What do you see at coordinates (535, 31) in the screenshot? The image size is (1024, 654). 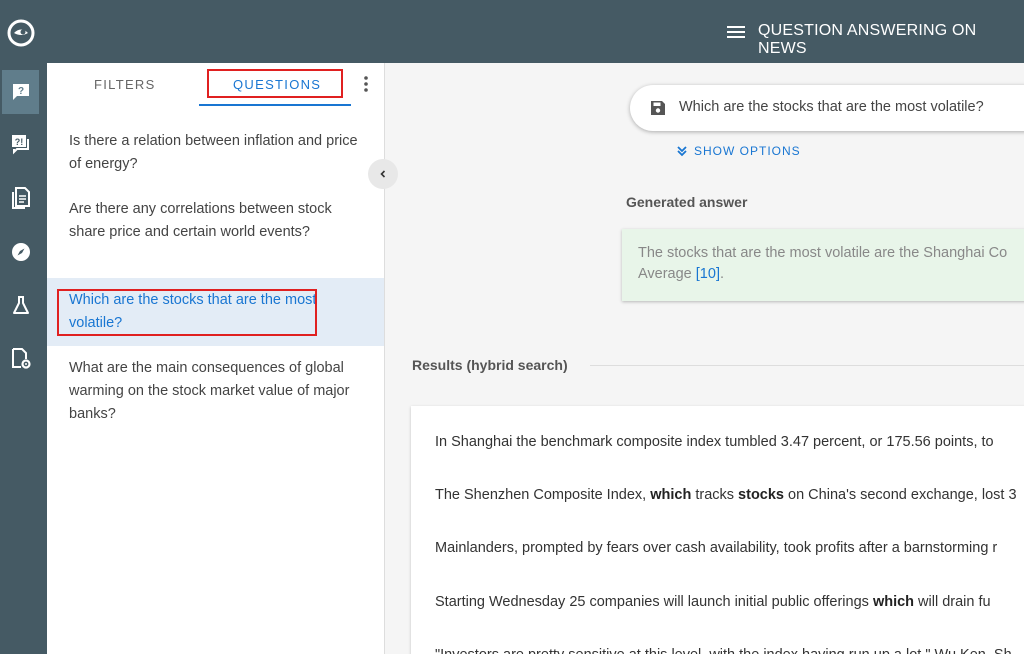 I see `top-bar: QUESTION ANSWERING ON NEWS` at bounding box center [535, 31].